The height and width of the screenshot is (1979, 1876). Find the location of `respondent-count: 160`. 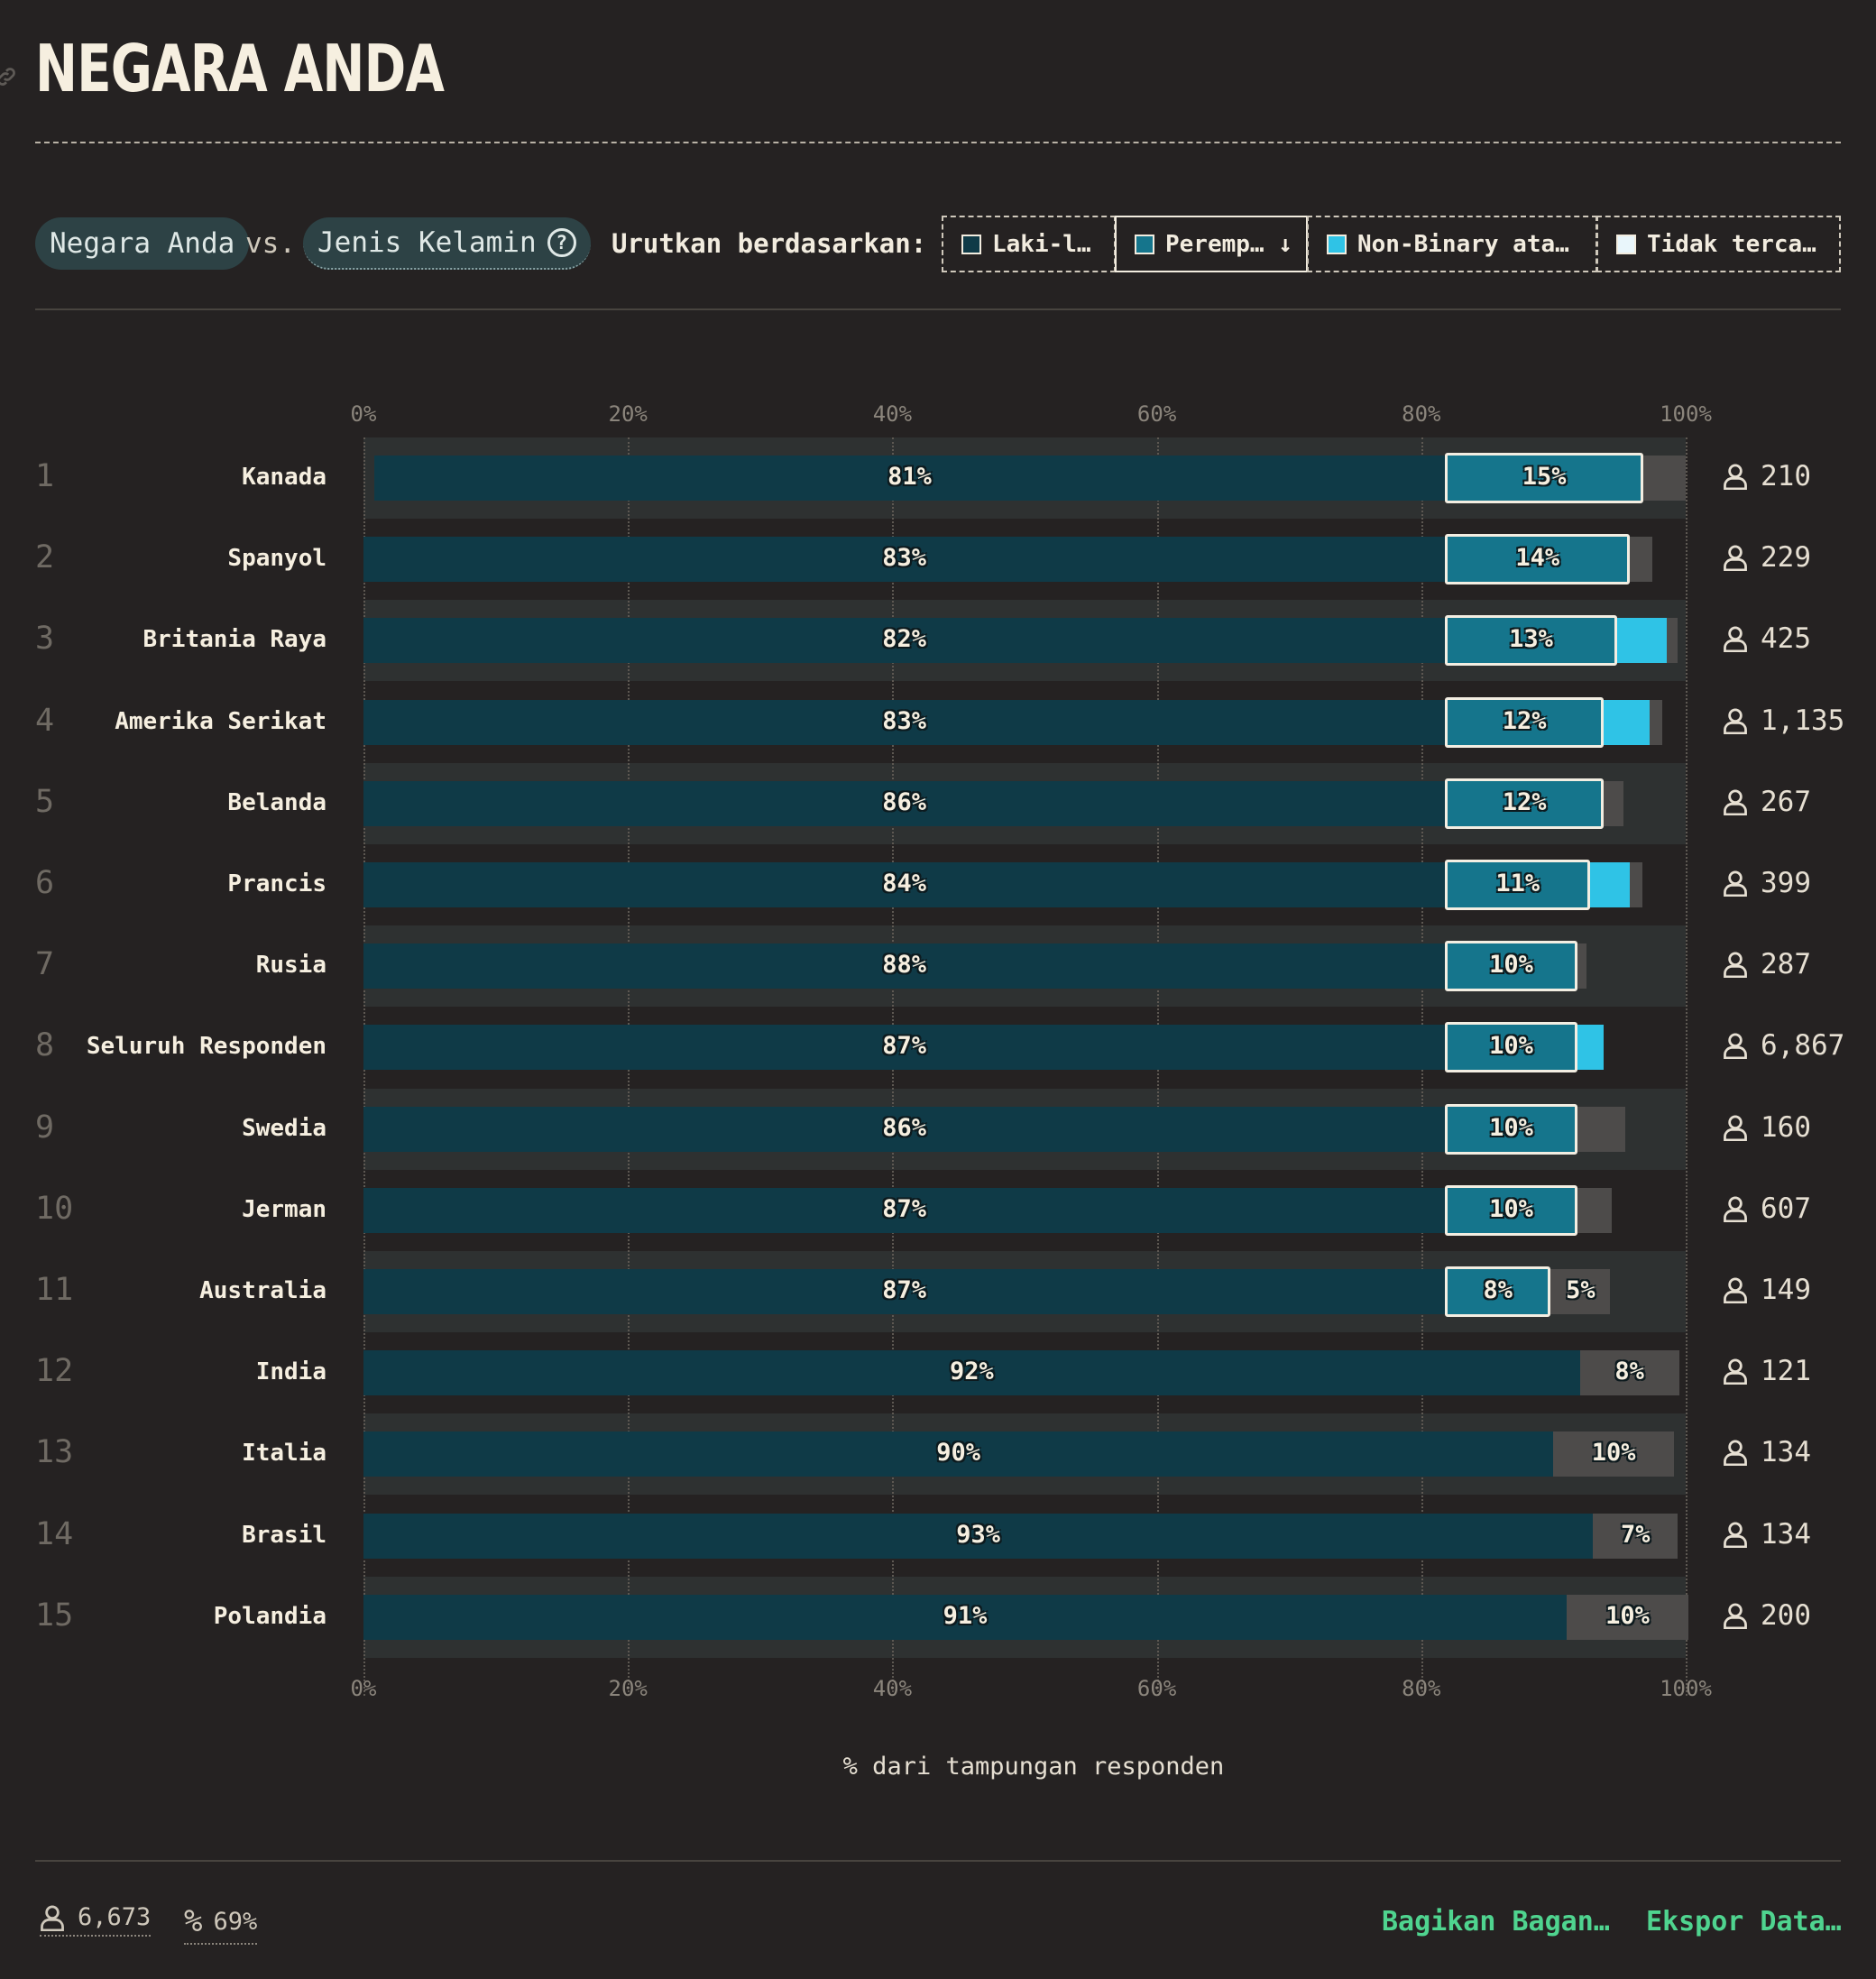

respondent-count: 160 is located at coordinates (1767, 1127).